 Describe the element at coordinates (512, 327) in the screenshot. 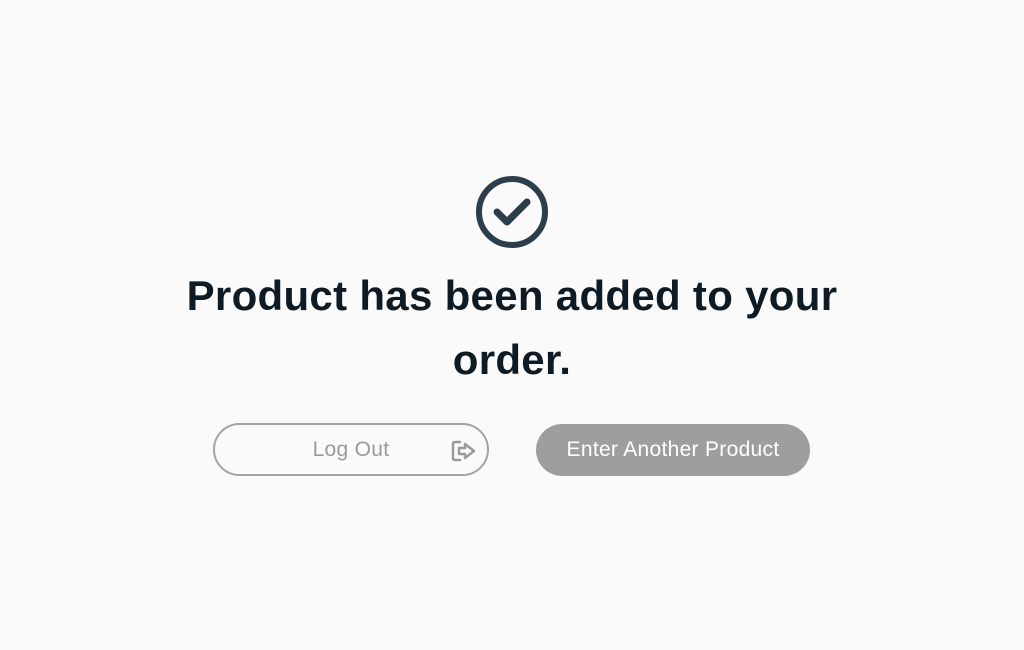

I see `confirmation-message: Product has been added to your order.` at that location.